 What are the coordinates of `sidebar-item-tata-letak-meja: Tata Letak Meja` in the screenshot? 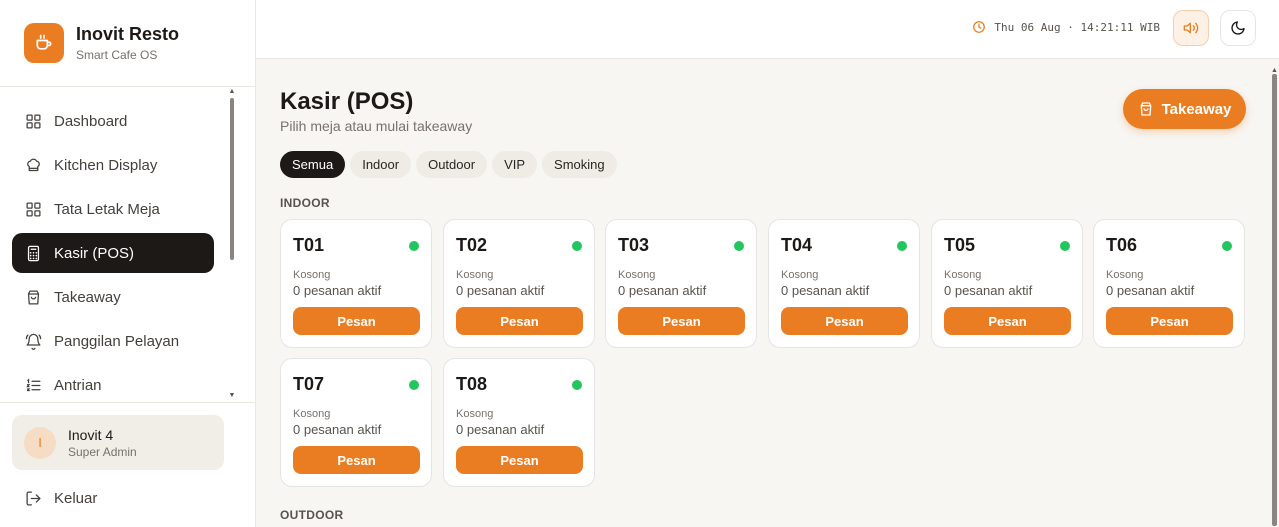 It's located at (113, 209).